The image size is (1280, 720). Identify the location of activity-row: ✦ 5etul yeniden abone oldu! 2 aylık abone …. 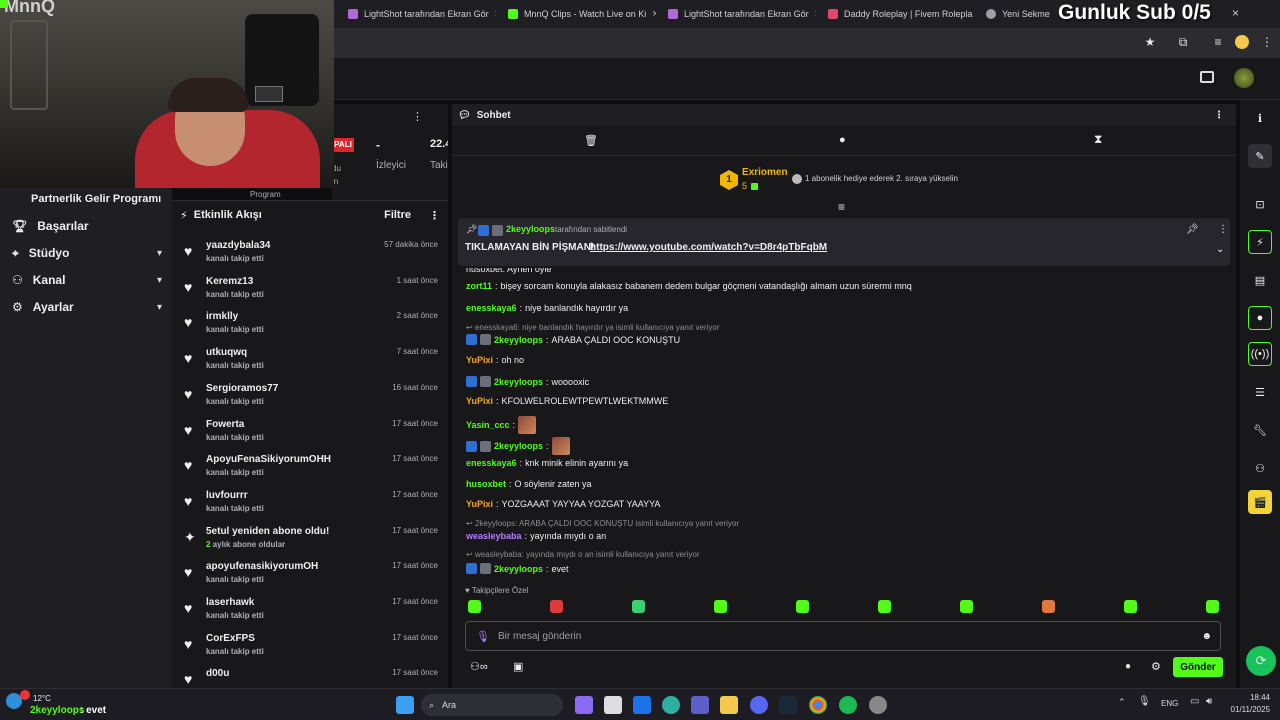
(310, 541).